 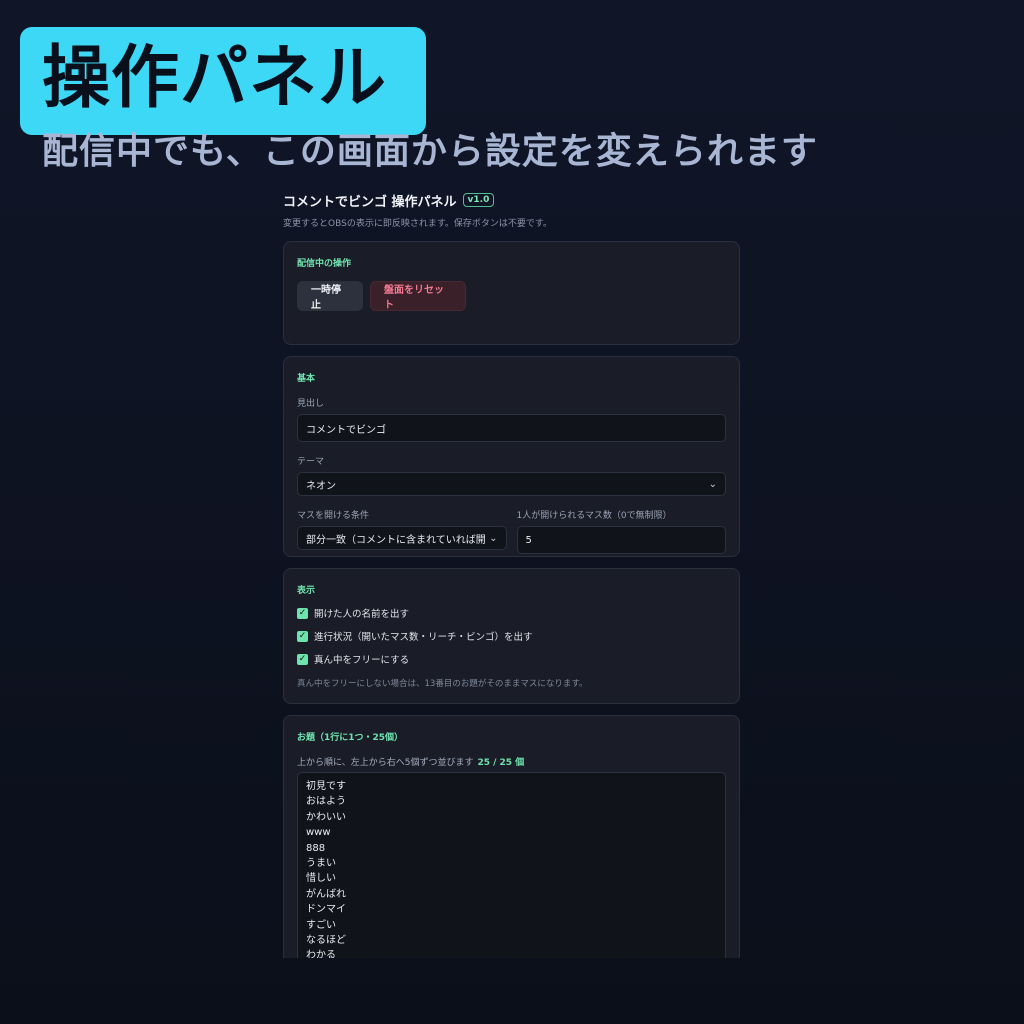 What do you see at coordinates (326, 910) in the screenshot?
I see `topic-line: ドンマイ` at bounding box center [326, 910].